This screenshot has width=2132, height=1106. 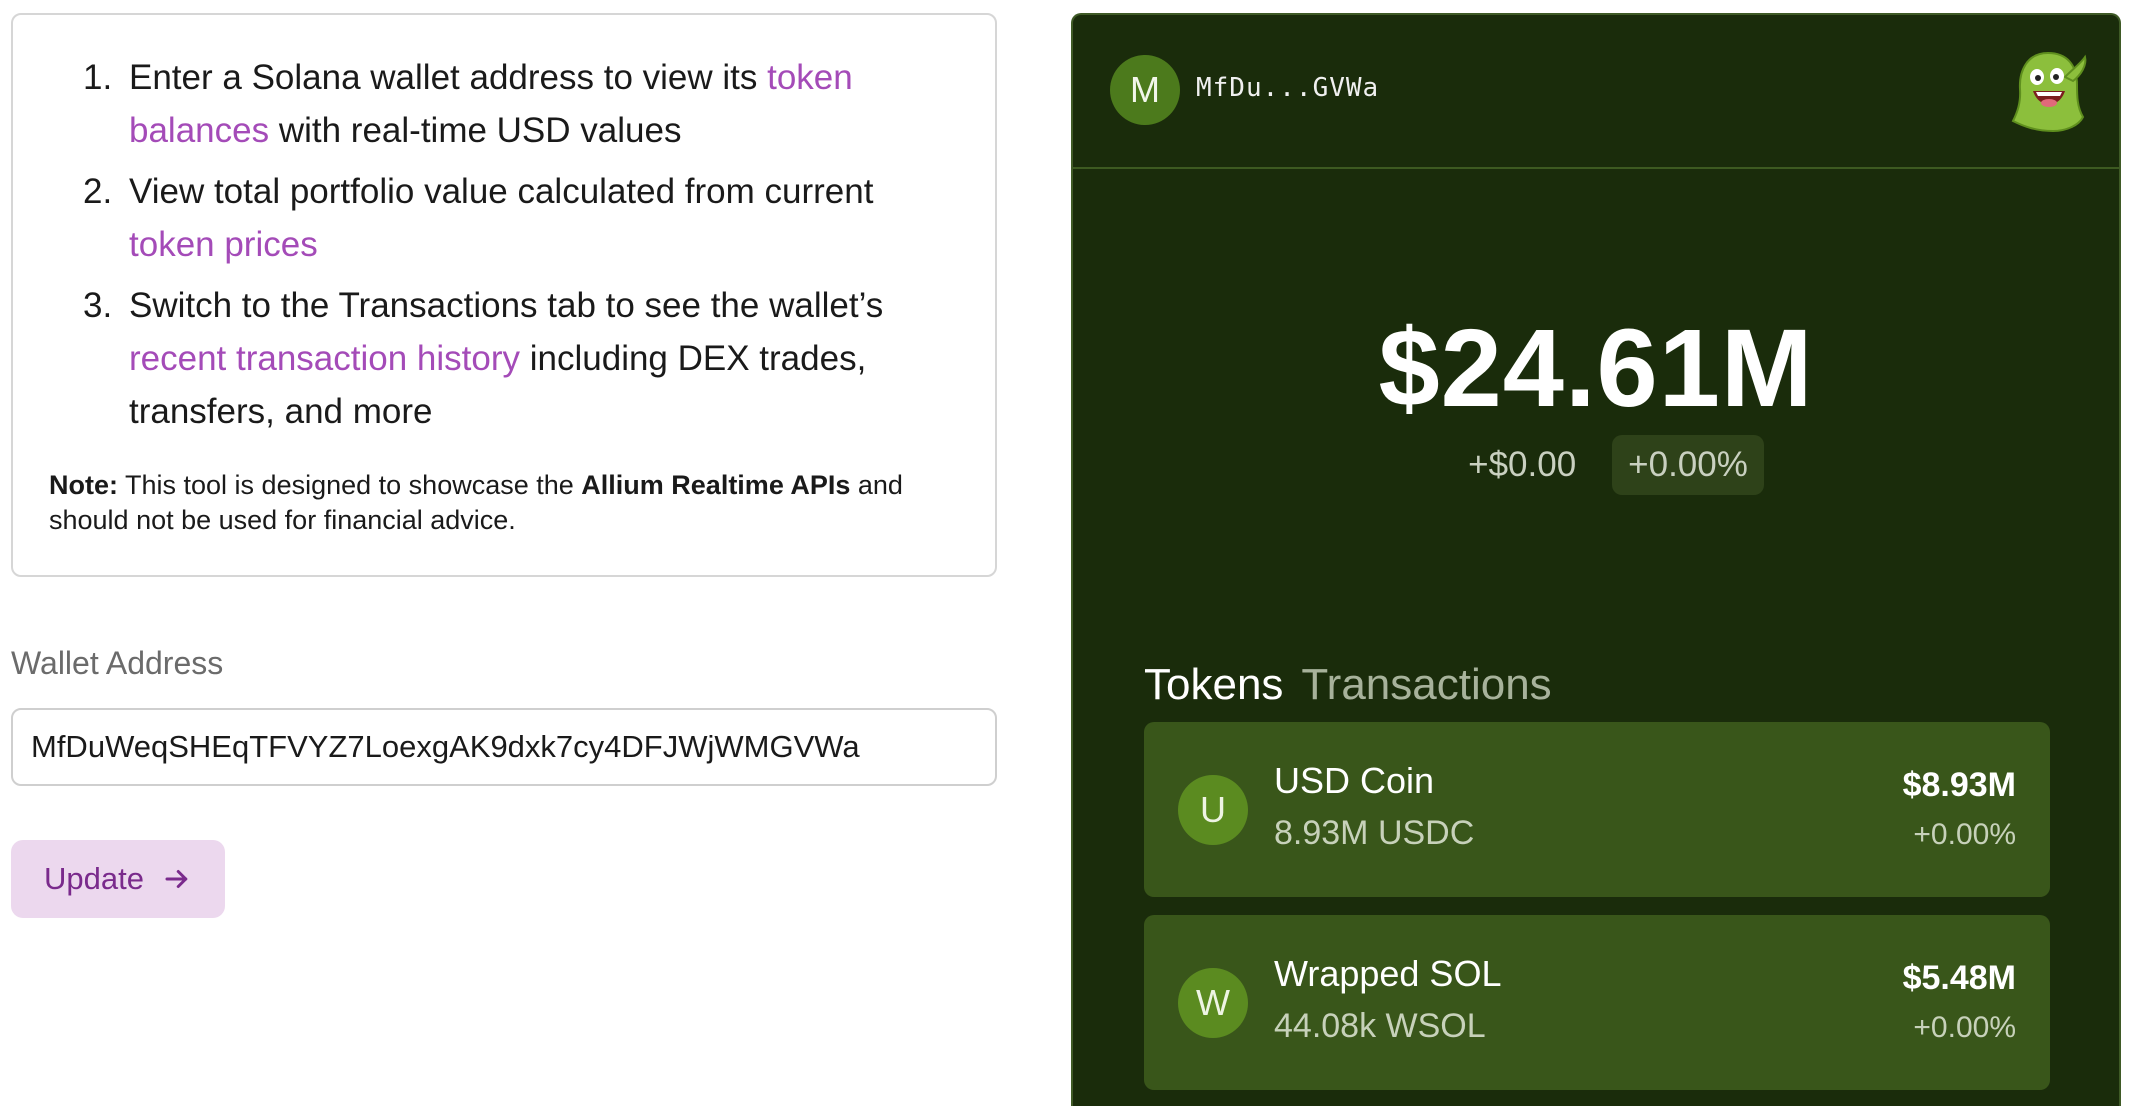 What do you see at coordinates (1596, 92) in the screenshot?
I see `panel-header: M MfDu...GVWa` at bounding box center [1596, 92].